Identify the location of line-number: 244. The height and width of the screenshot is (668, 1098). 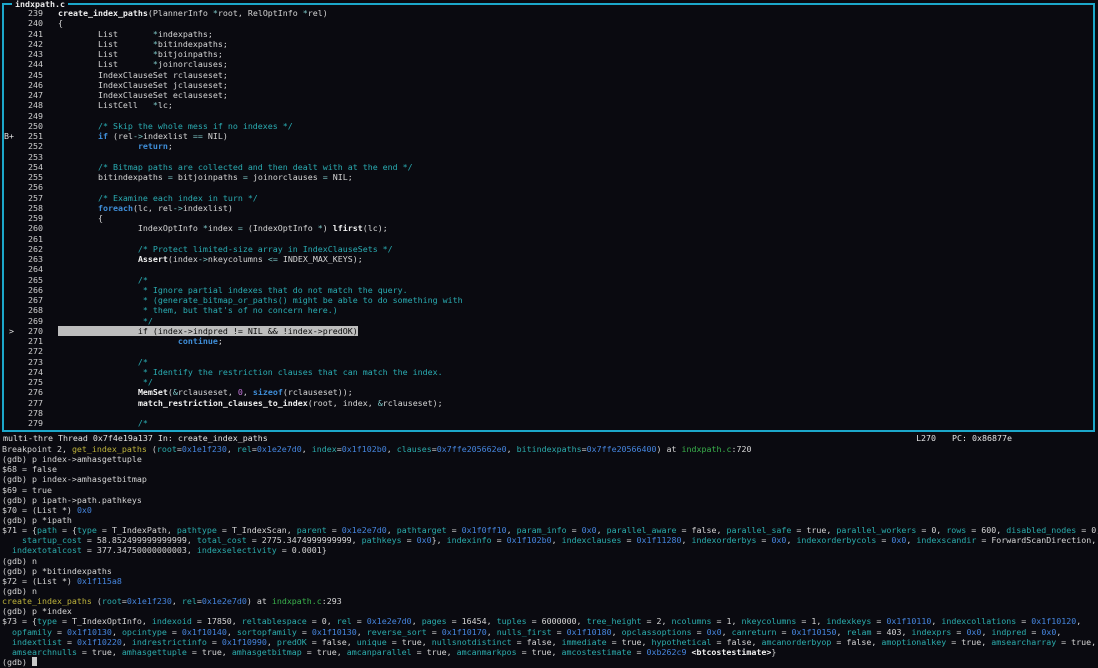
(35, 64).